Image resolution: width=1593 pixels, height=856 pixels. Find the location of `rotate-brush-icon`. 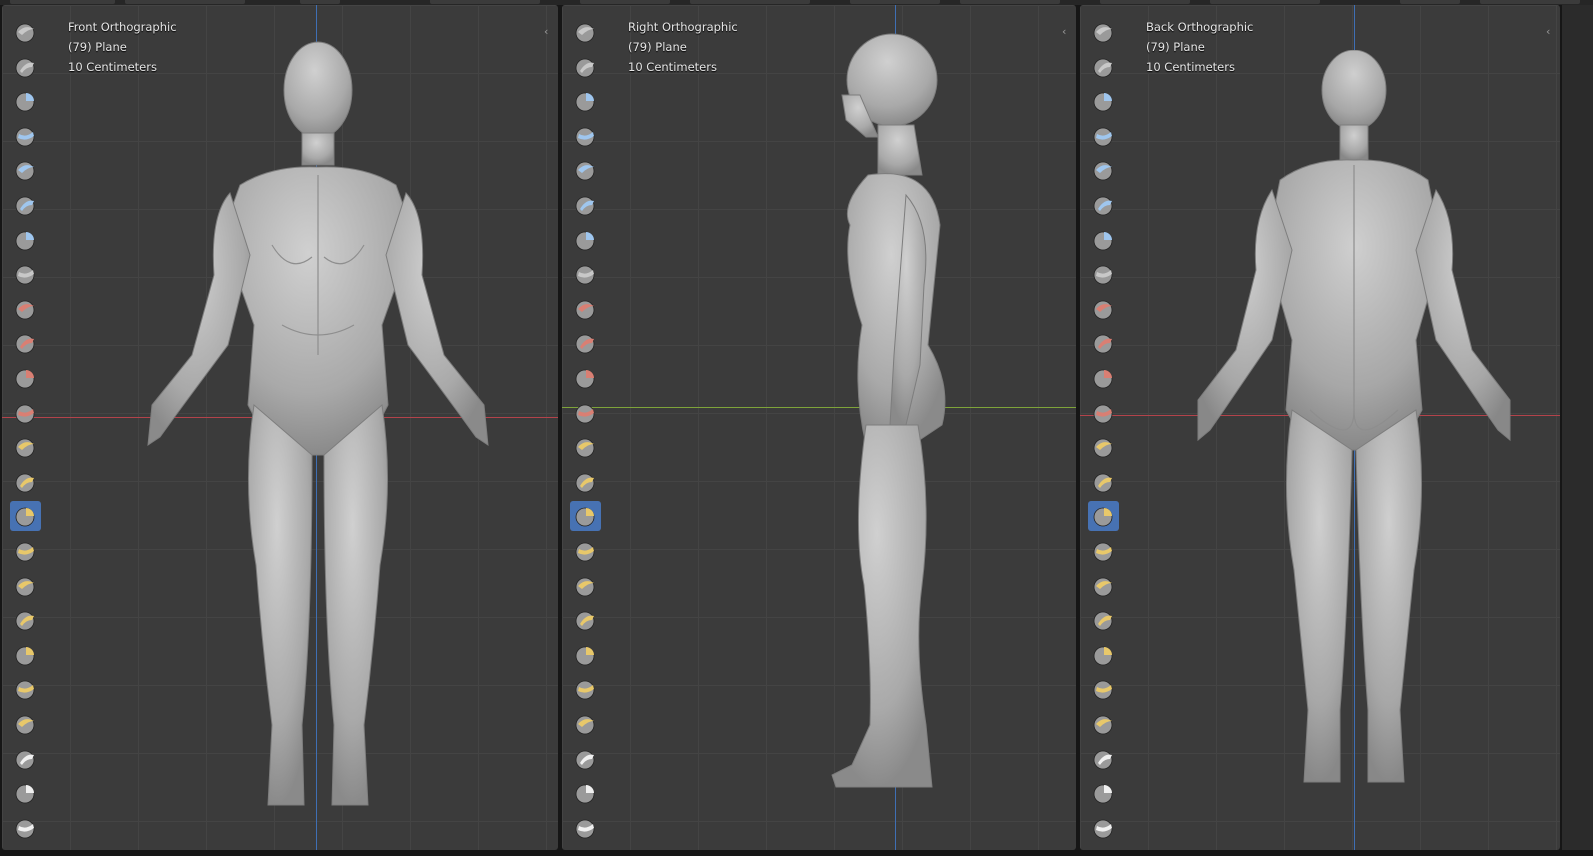

rotate-brush-icon is located at coordinates (1102, 759).